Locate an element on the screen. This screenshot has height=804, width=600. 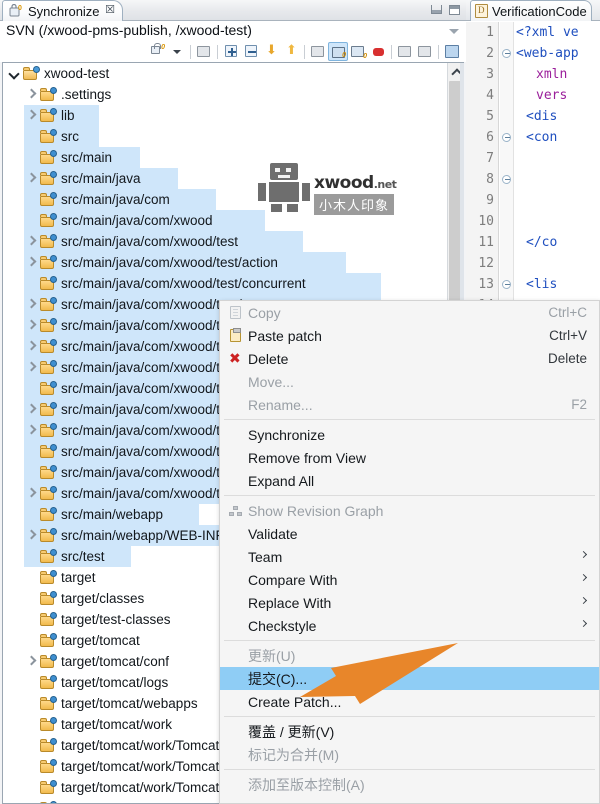
code-line: 6 <con is located at coordinates (533, 137).